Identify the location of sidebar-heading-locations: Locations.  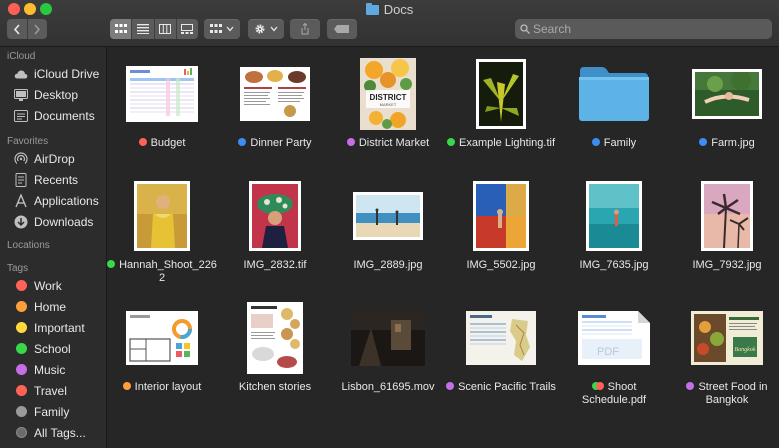
(28, 245).